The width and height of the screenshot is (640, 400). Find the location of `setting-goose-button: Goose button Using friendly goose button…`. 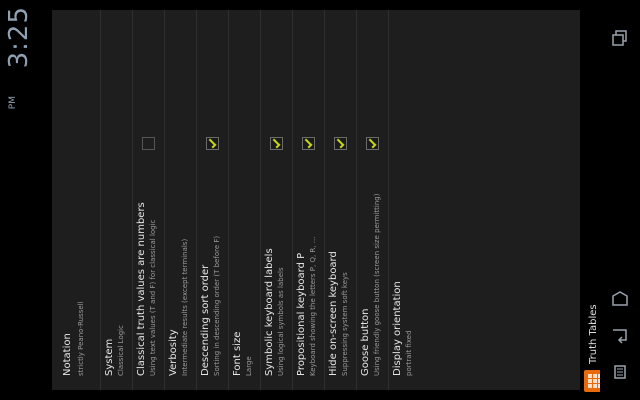

setting-goose-button: Goose button Using friendly goose button… is located at coordinates (372, 200).